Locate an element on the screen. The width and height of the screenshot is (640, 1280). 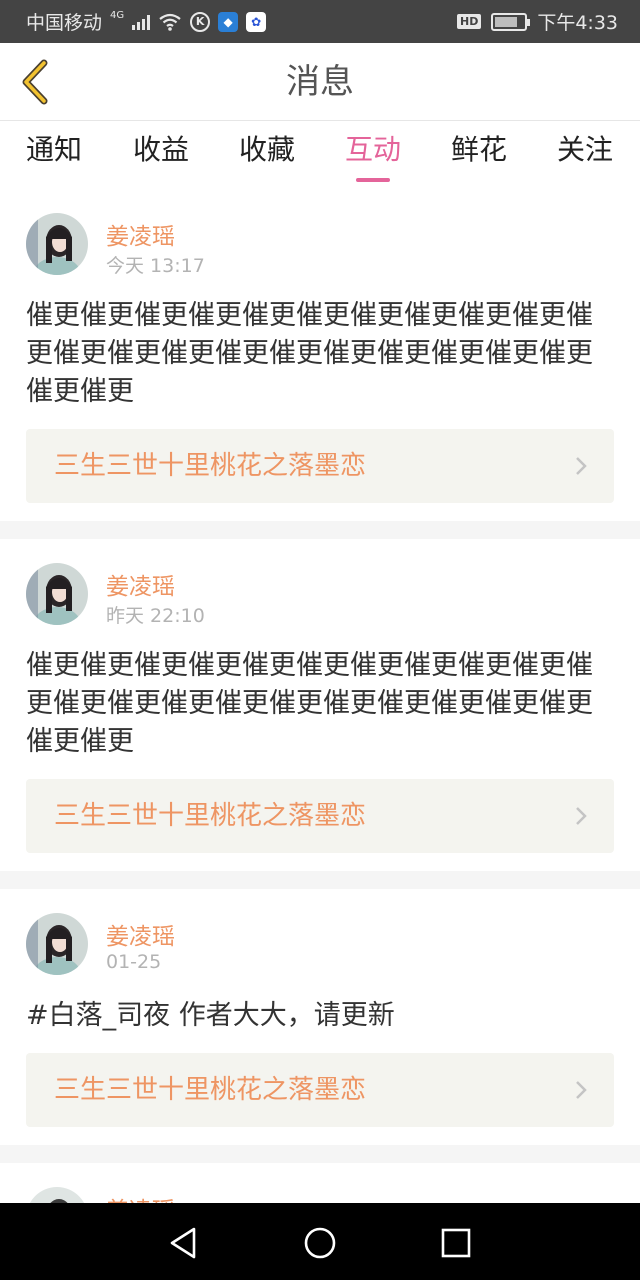
tab-bar: 通知 收益 收藏 互动 鲜花 关注 is located at coordinates (320, 155).